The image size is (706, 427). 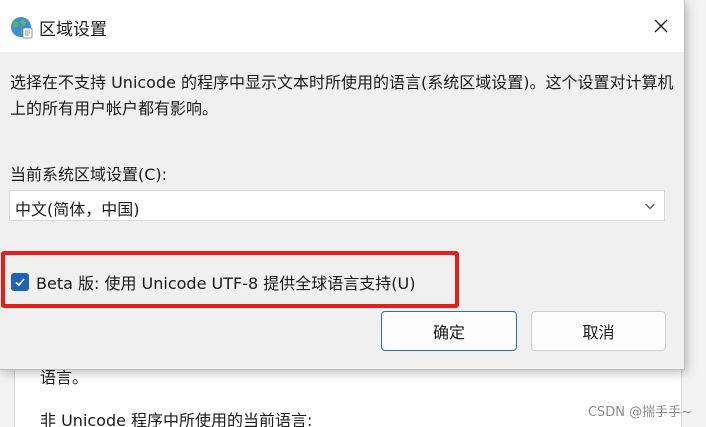 What do you see at coordinates (22, 28) in the screenshot?
I see `globe-icon` at bounding box center [22, 28].